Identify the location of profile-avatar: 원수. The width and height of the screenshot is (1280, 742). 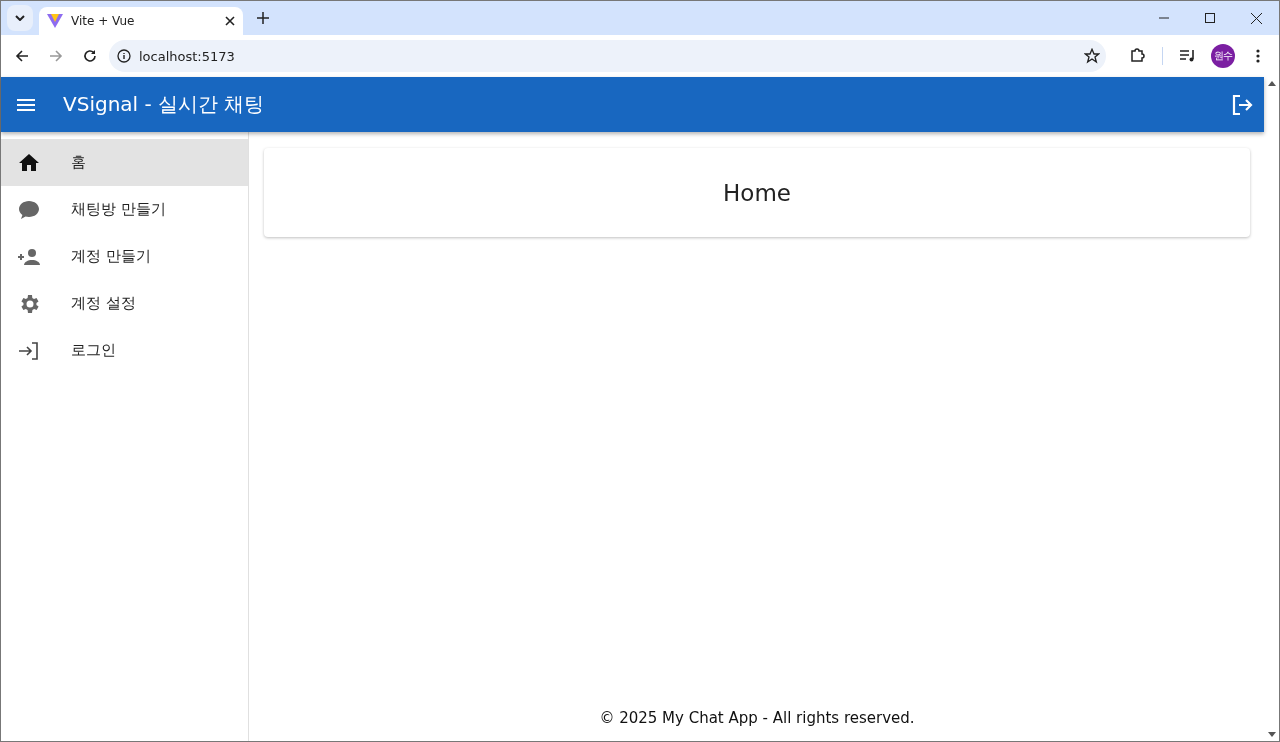
(1223, 56).